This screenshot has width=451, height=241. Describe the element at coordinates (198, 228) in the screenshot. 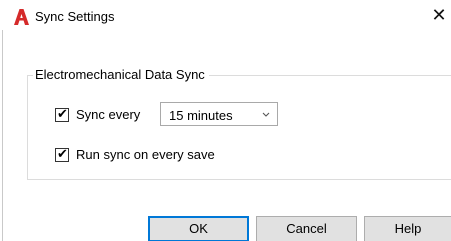

I see `ok-button: OK` at that location.